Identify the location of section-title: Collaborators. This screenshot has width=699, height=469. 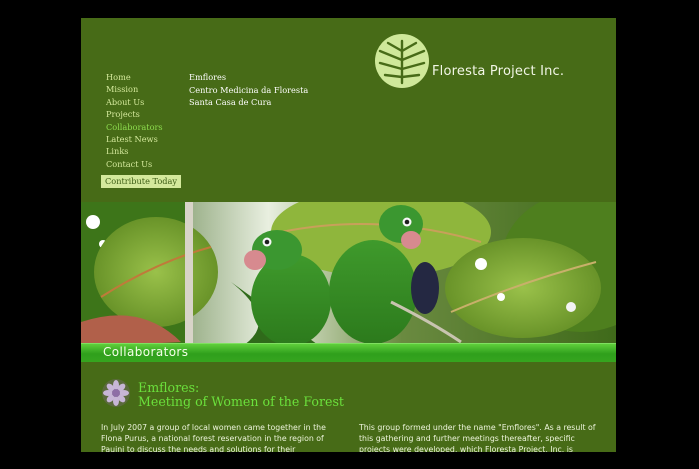
(146, 352).